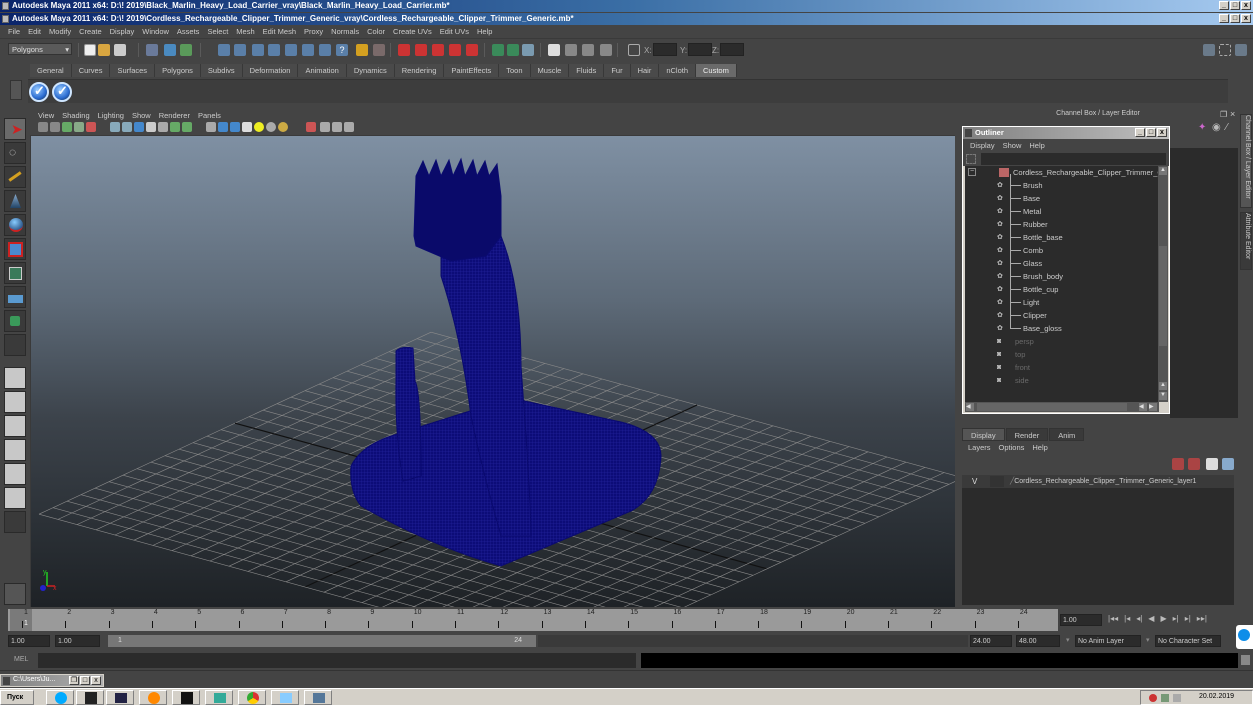 Image resolution: width=1253 pixels, height=705 pixels. Describe the element at coordinates (1188, 618) in the screenshot. I see `step-forward-key-icon: ▸|` at that location.